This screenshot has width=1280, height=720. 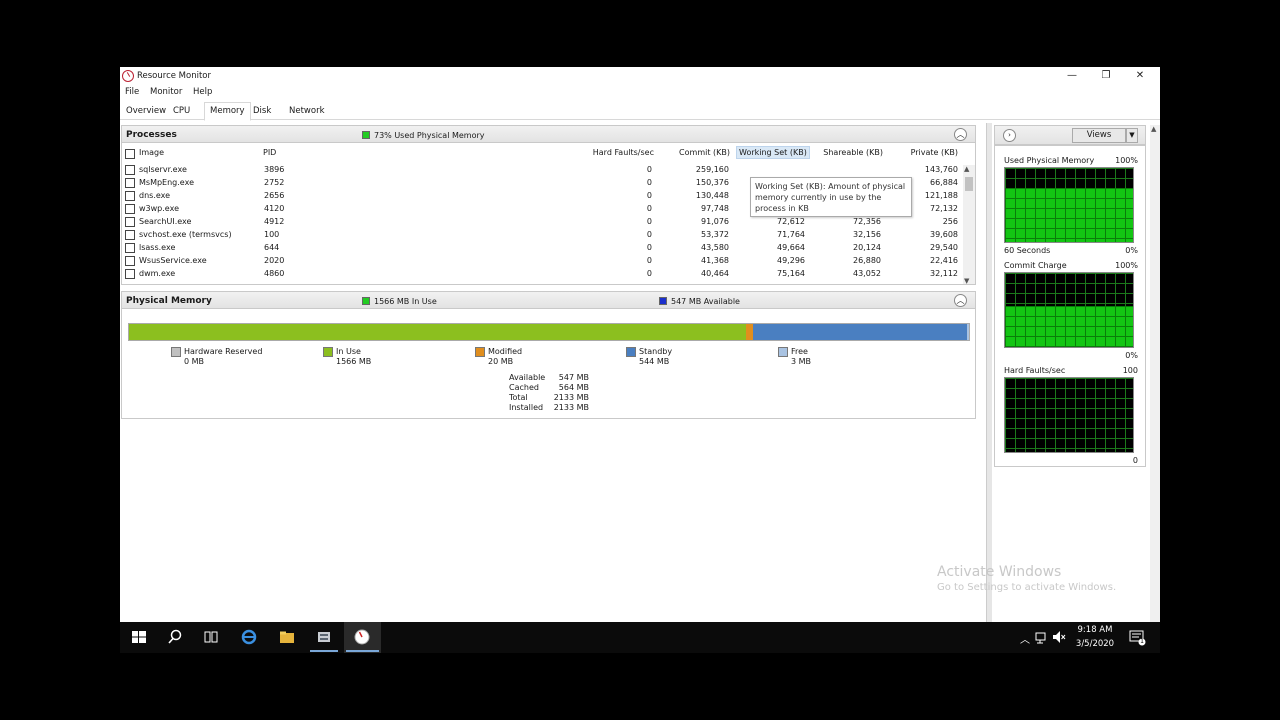 What do you see at coordinates (1095, 644) in the screenshot?
I see `clock-date: 3/5/2020` at bounding box center [1095, 644].